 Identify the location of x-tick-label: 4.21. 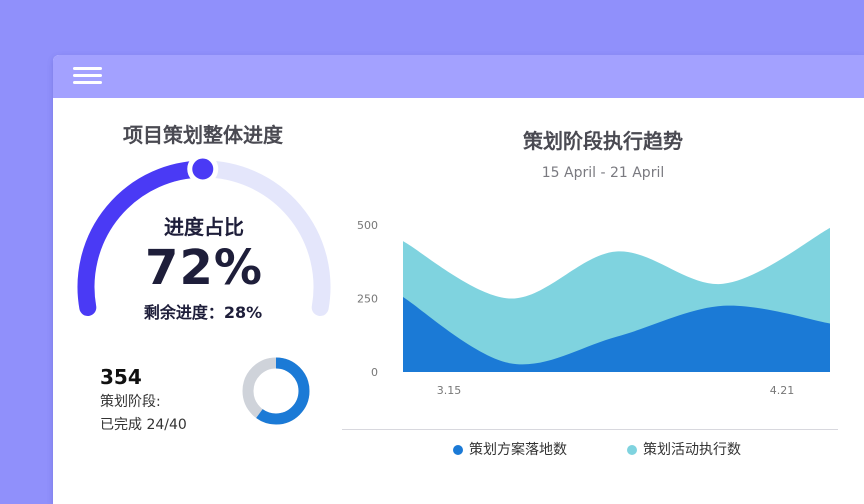
(782, 390).